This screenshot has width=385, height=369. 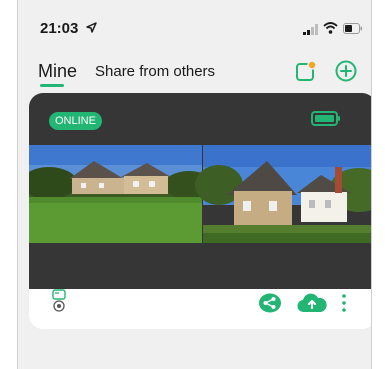 I want to click on signal-icon, so click(x=310, y=29).